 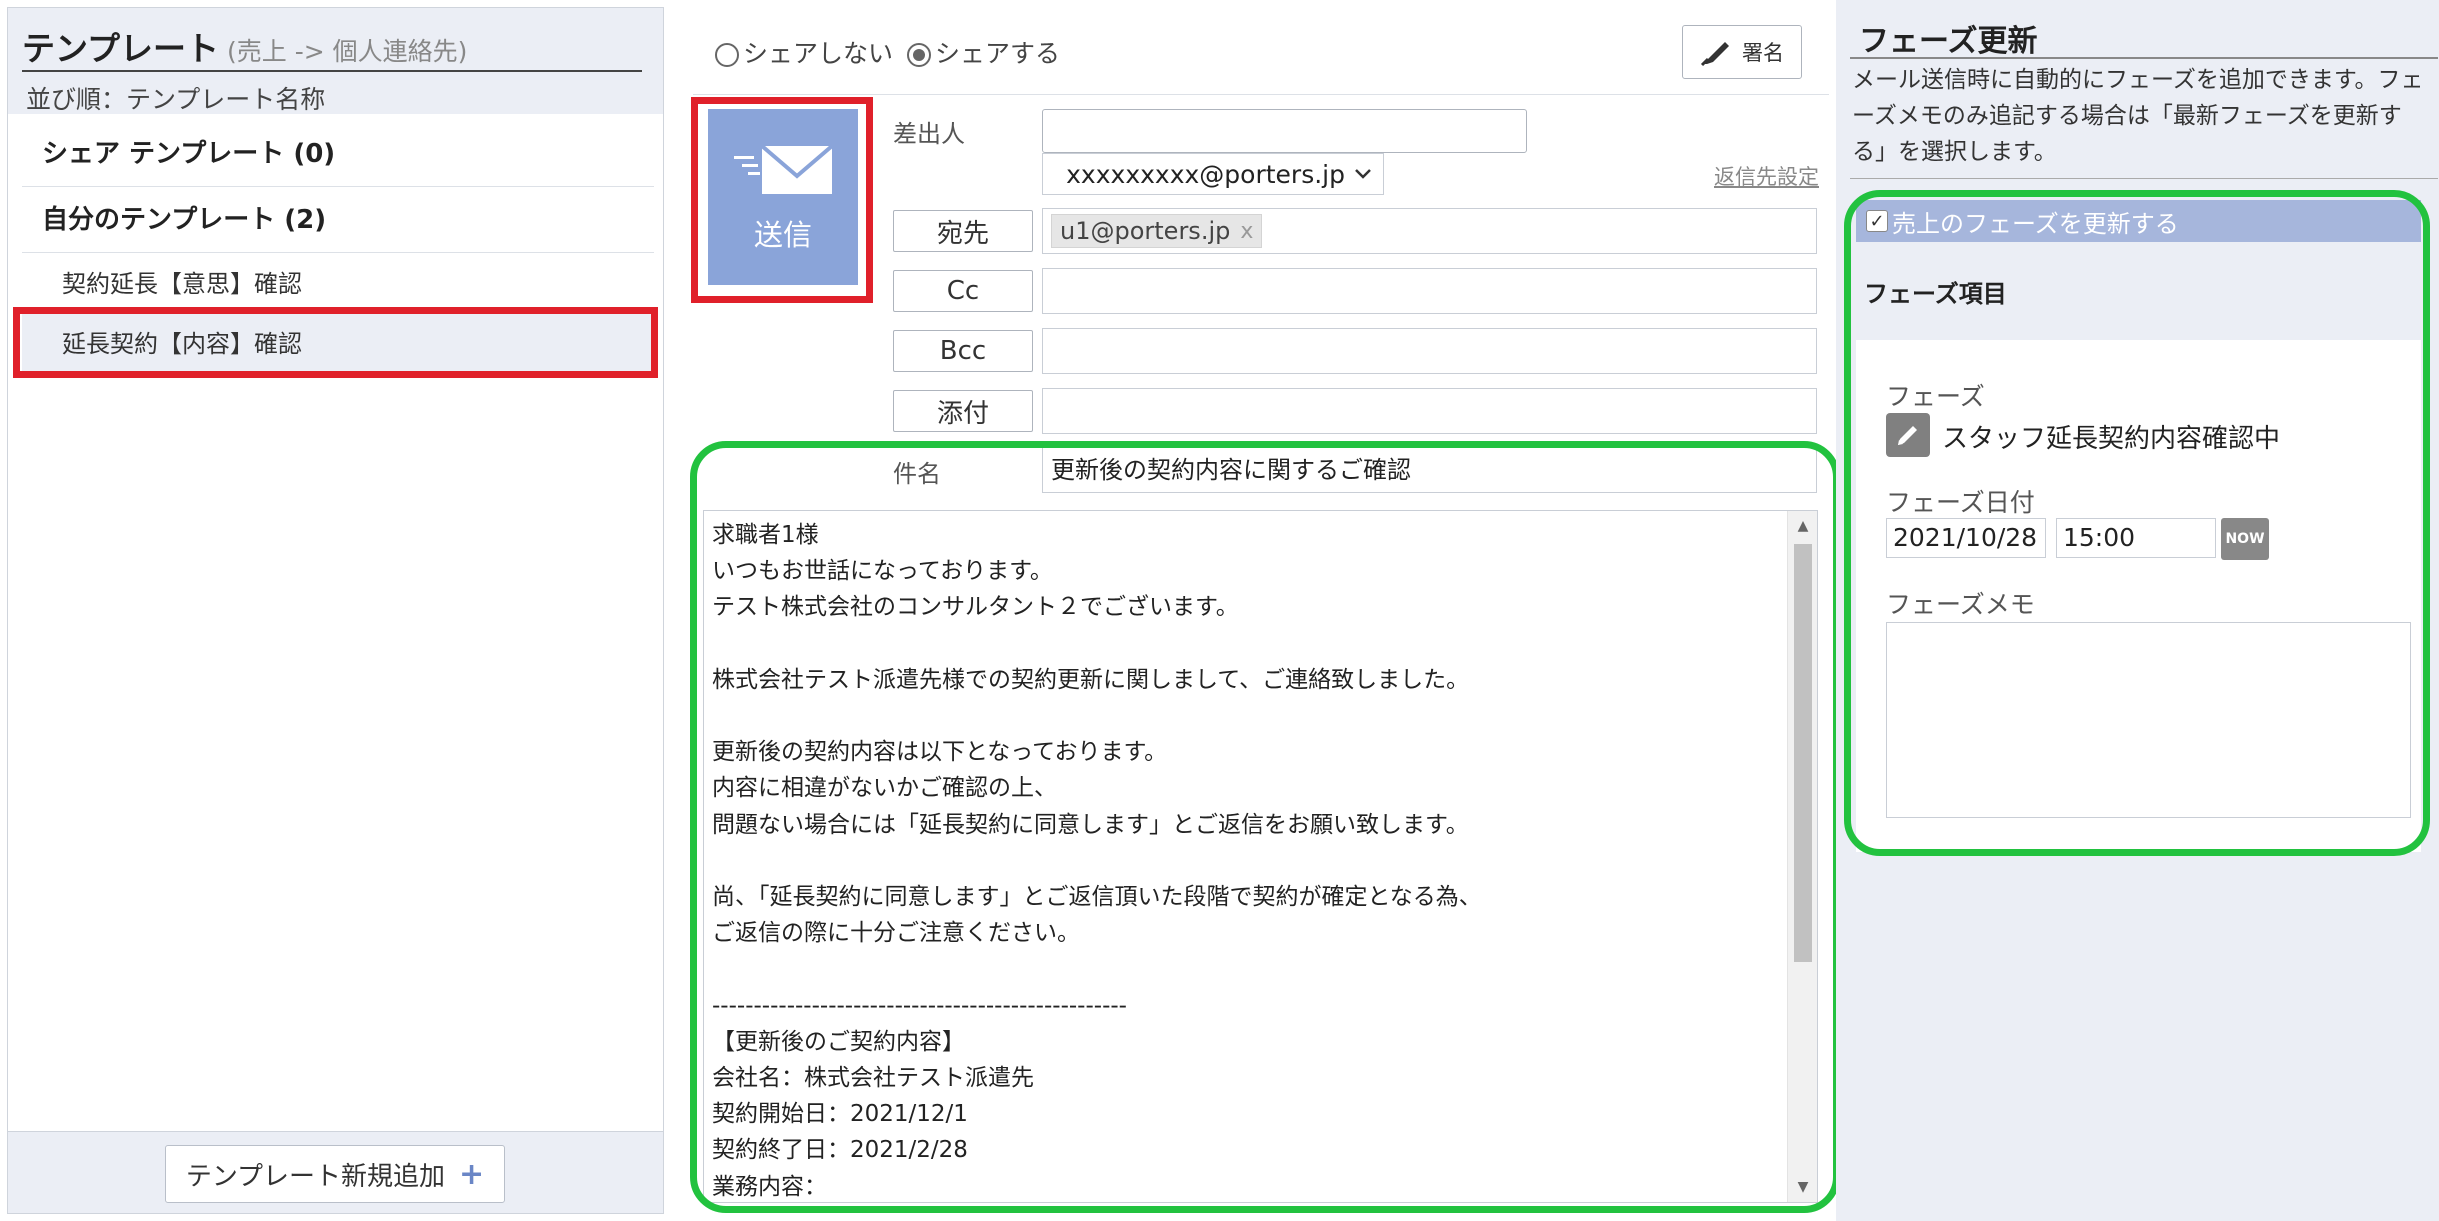 What do you see at coordinates (1363, 174) in the screenshot?
I see `chevron-down-icon` at bounding box center [1363, 174].